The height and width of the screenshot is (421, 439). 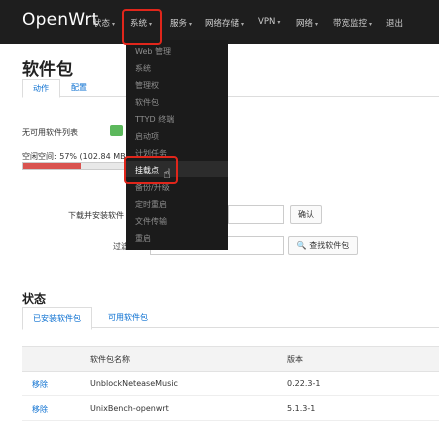 I want to click on menu-logout: 退出, so click(x=394, y=23).